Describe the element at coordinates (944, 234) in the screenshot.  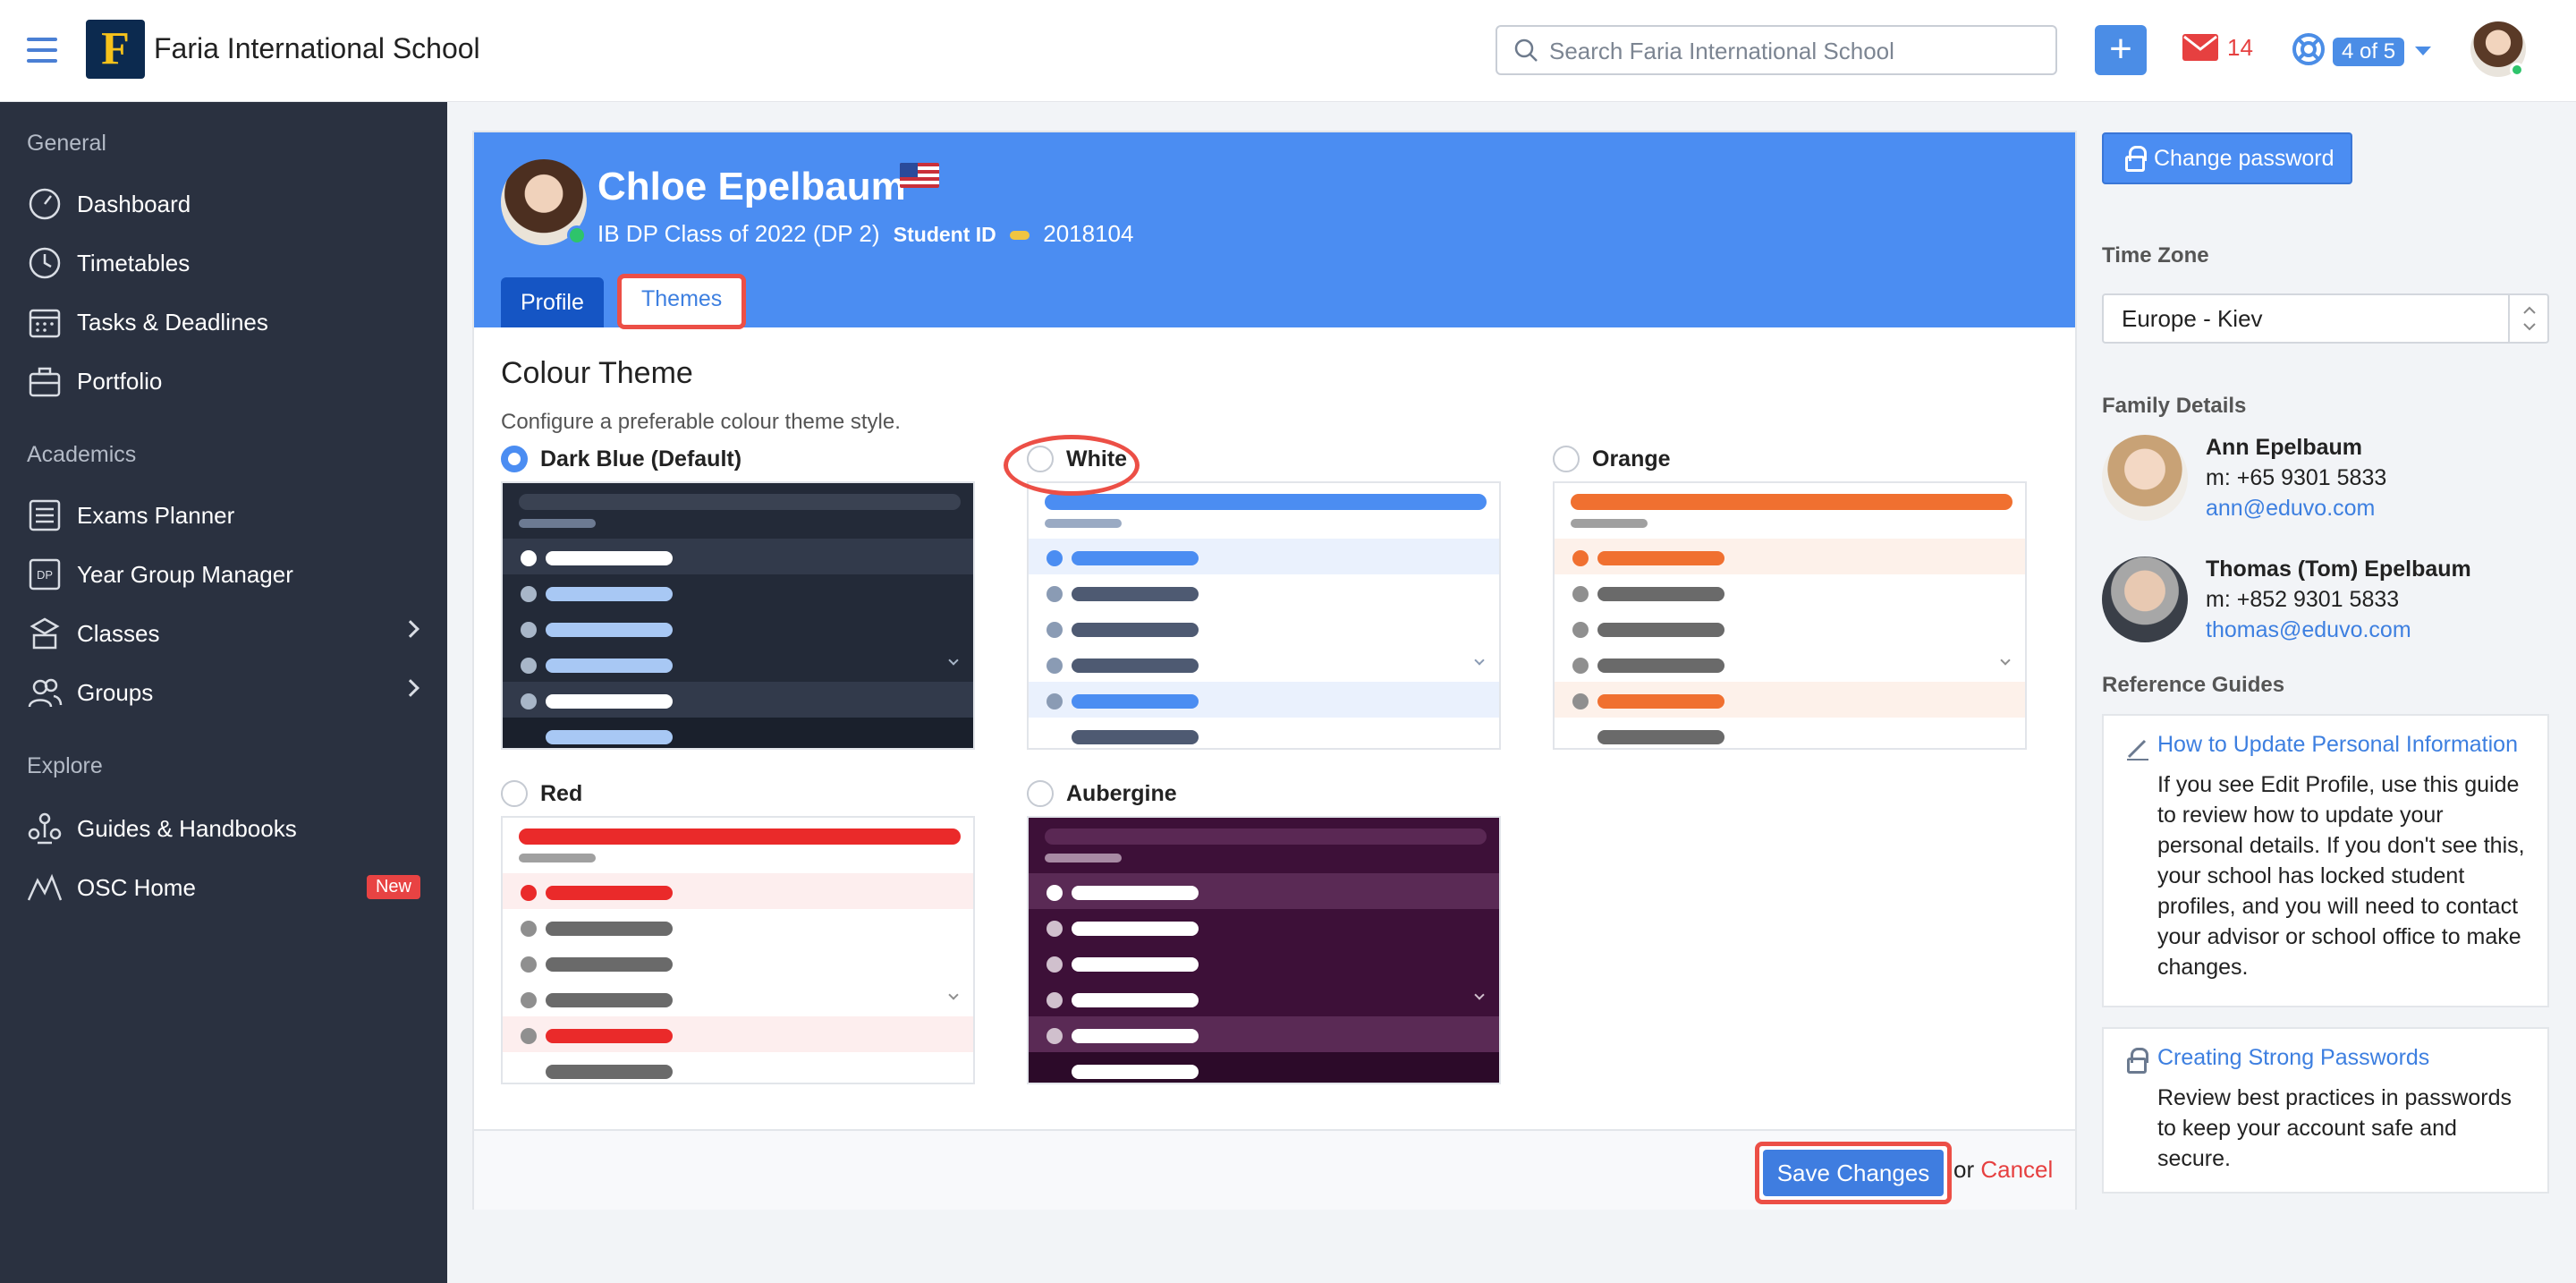
I see `student-id-label: Student ID` at that location.